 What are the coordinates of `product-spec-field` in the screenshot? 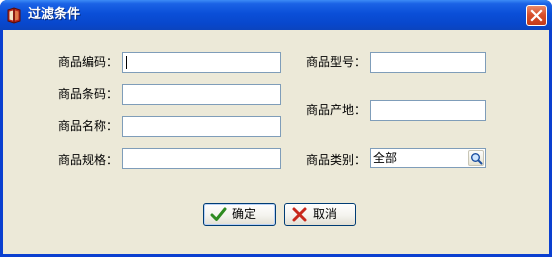 It's located at (201, 158).